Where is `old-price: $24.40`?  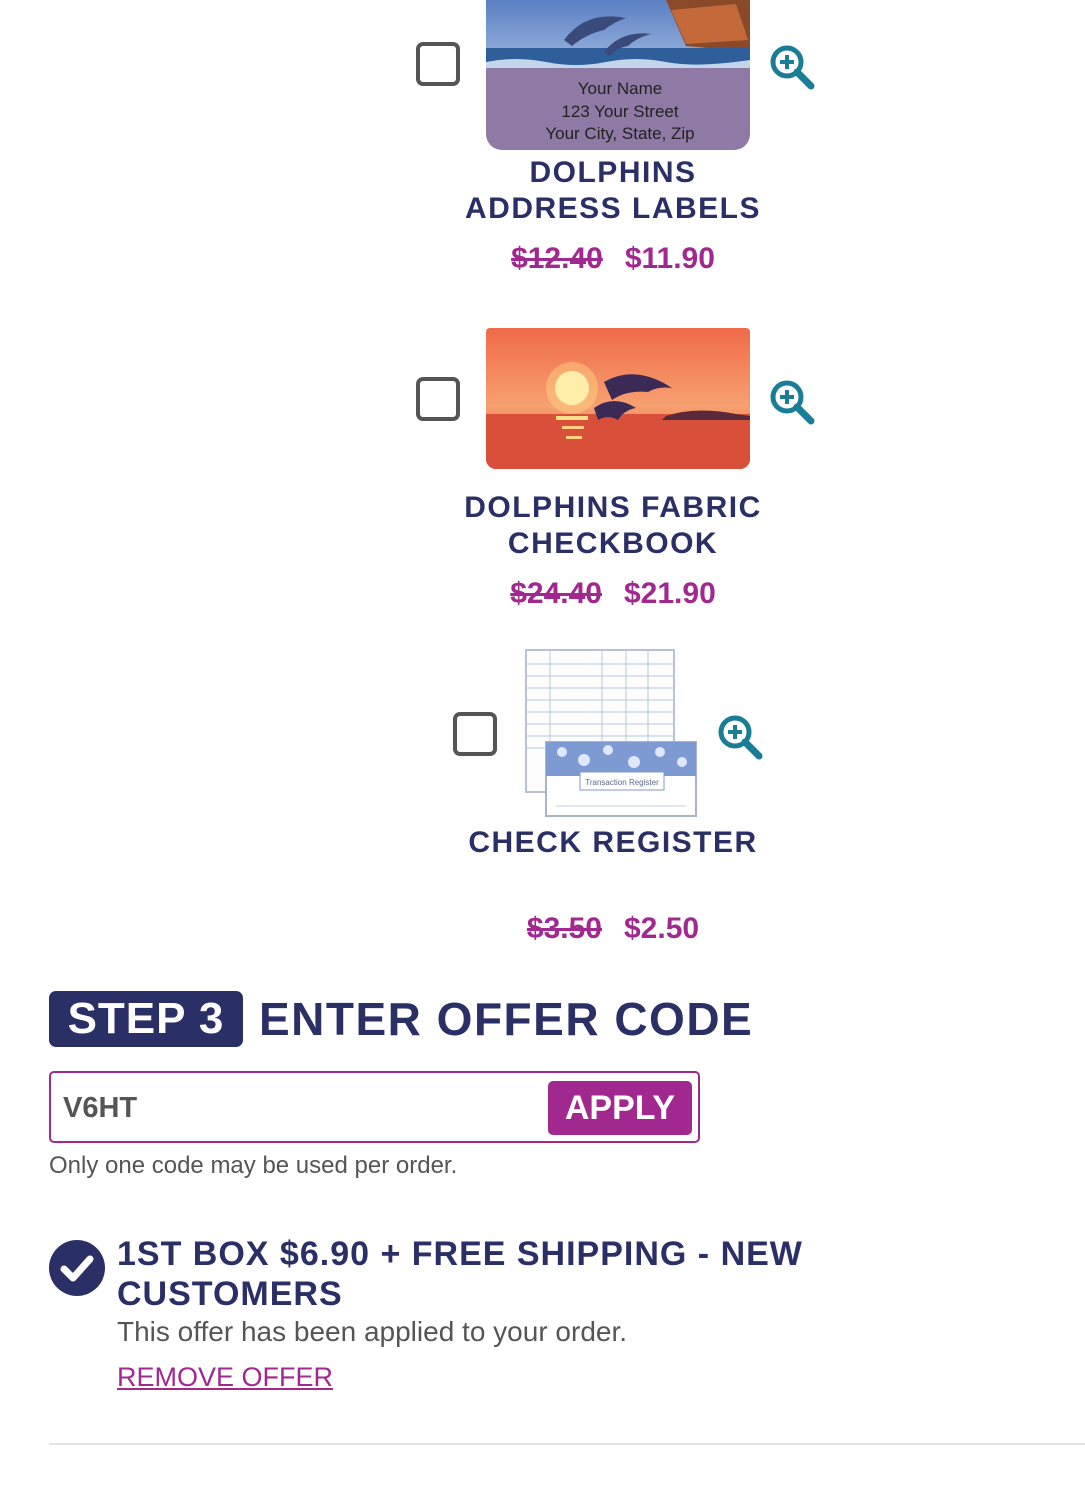 old-price: $24.40 is located at coordinates (556, 593).